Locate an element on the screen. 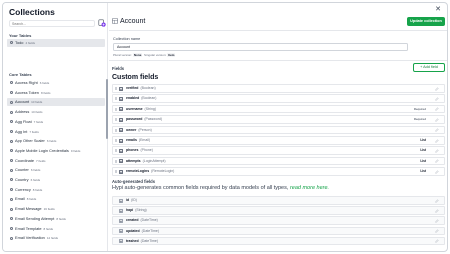 Image resolution: width=450 pixels, height=254 pixels. field-badge: Required is located at coordinates (419, 108).